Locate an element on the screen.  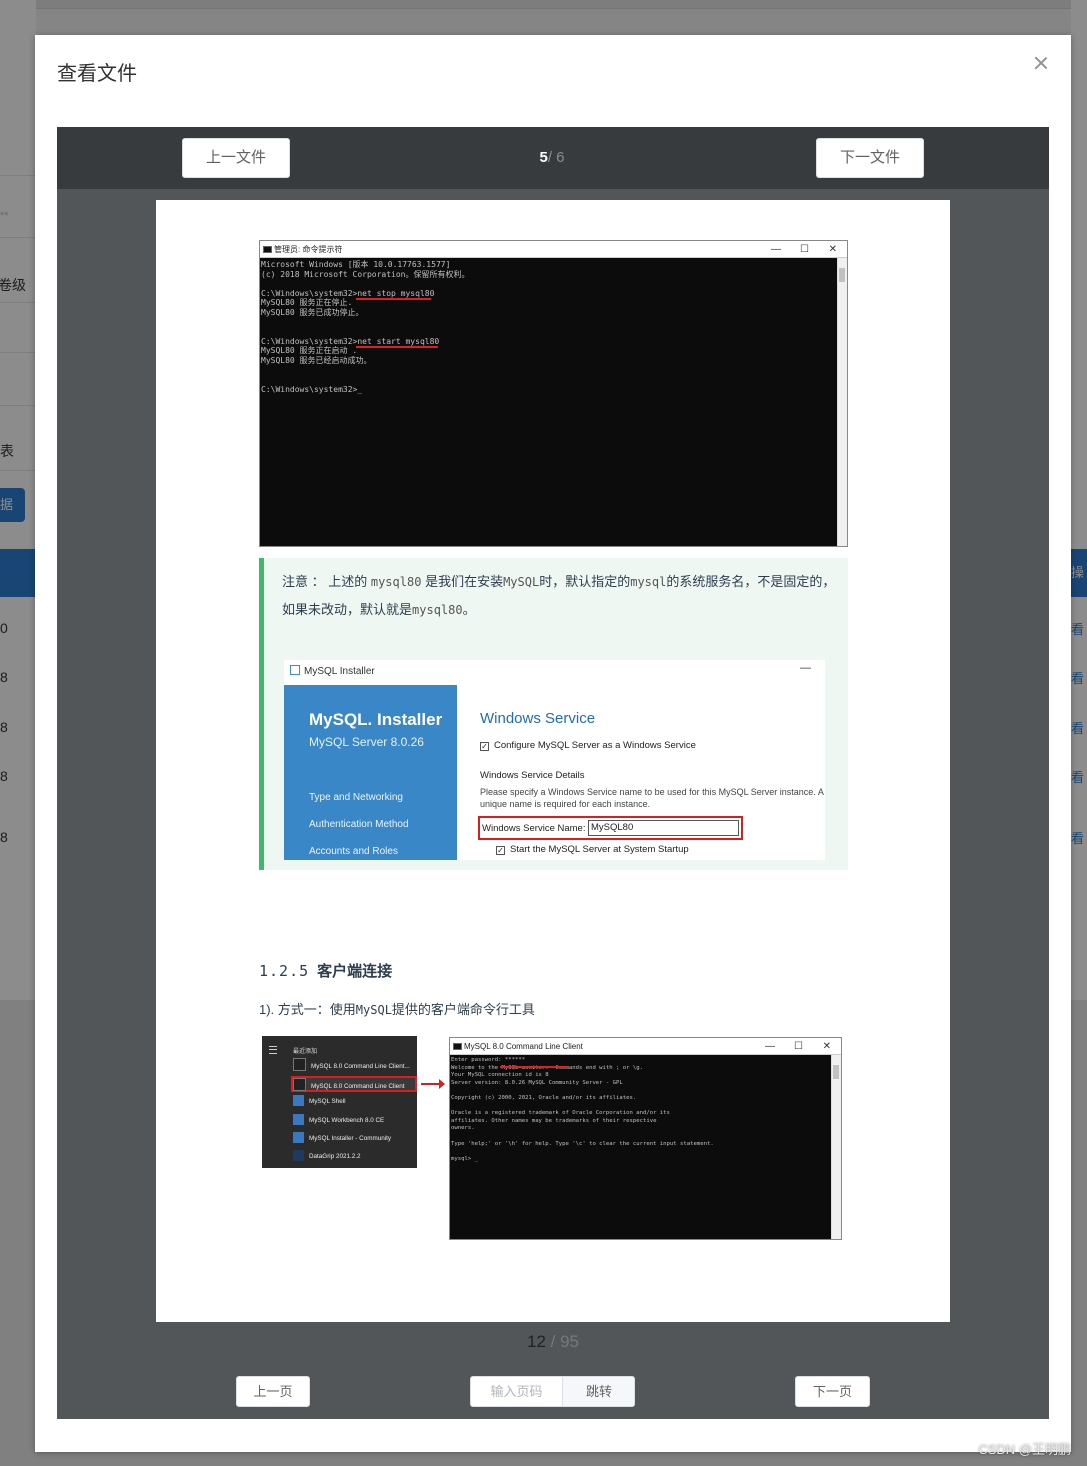
terminal-line: Enter password: ****** is located at coordinates (488, 1060).